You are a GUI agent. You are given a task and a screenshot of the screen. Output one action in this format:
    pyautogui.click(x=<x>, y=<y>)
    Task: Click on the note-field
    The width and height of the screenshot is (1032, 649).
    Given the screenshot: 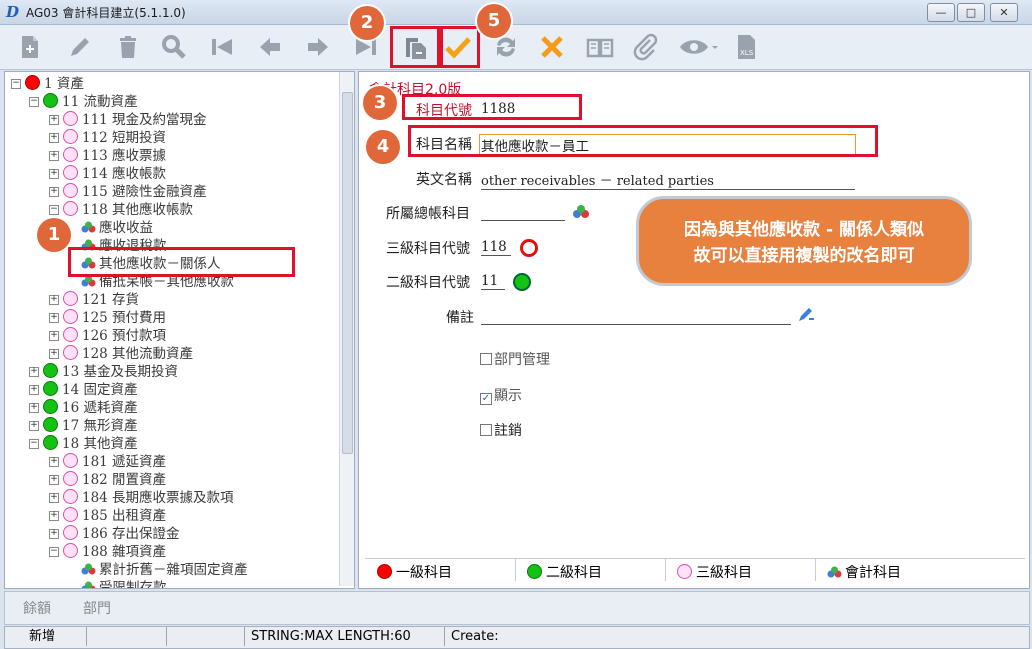 What is the action you would take?
    pyautogui.click(x=636, y=316)
    